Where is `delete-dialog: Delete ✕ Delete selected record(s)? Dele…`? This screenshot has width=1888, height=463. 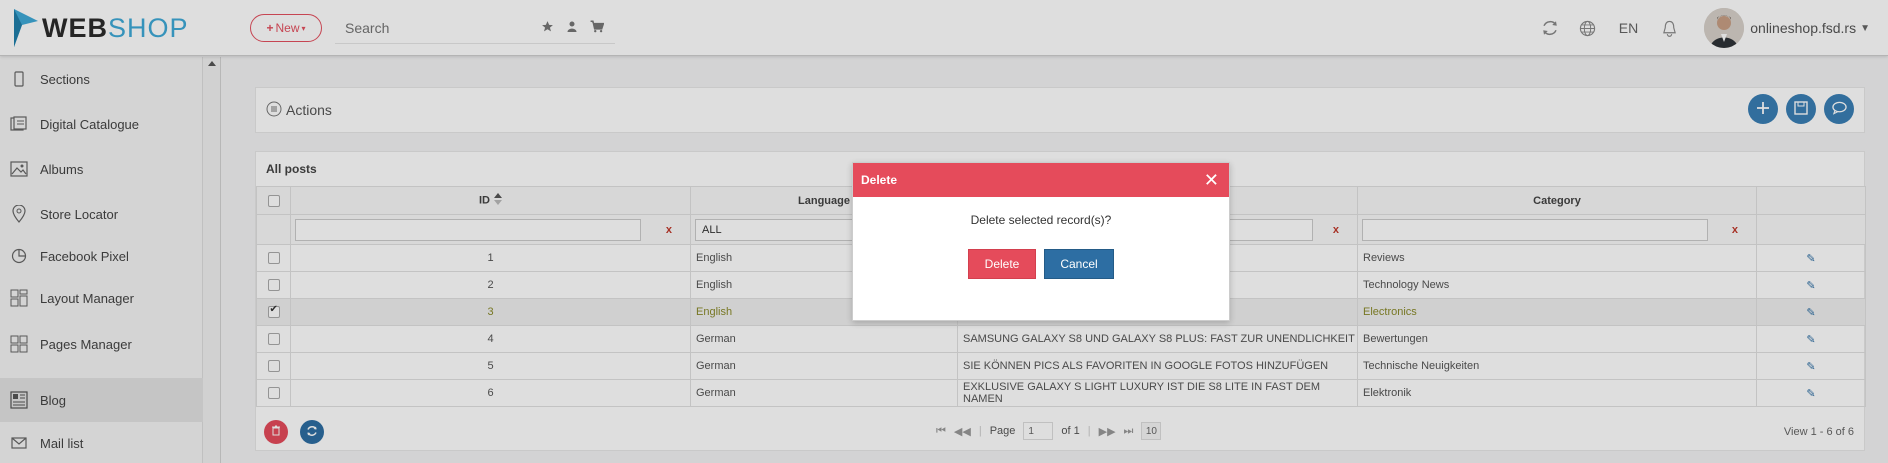
delete-dialog: Delete ✕ Delete selected record(s)? Dele… is located at coordinates (1041, 241).